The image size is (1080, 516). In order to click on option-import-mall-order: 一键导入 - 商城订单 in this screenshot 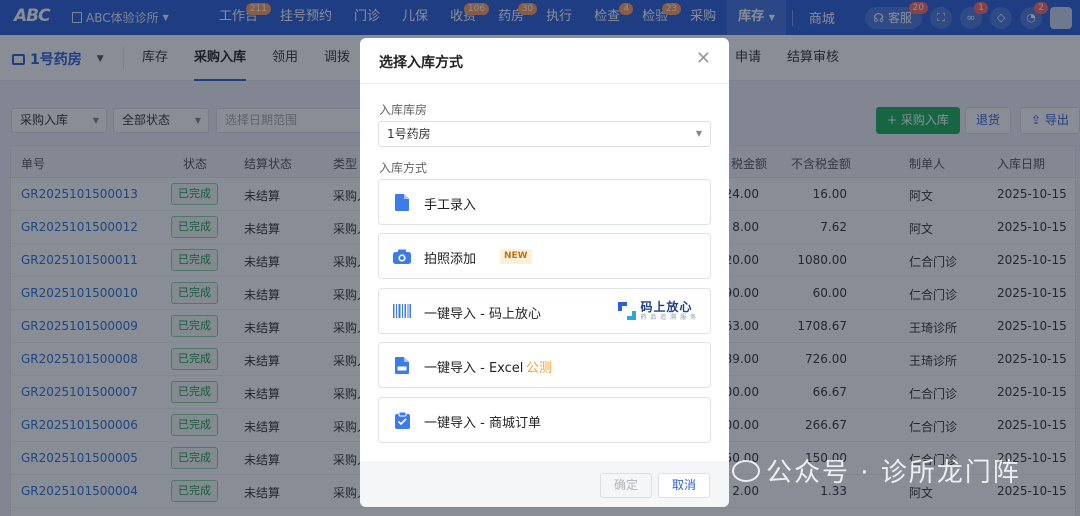, I will do `click(544, 420)`.